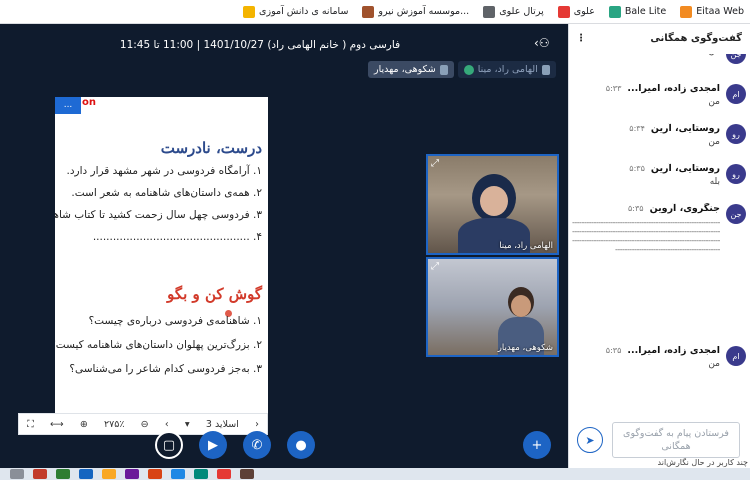  I want to click on bookmark-item: Eitaa Web, so click(712, 11).